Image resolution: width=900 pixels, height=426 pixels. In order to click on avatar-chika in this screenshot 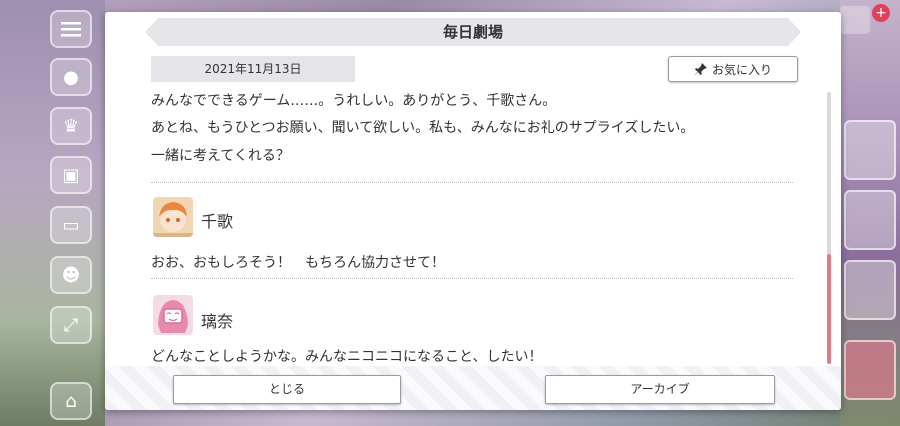, I will do `click(173, 217)`.